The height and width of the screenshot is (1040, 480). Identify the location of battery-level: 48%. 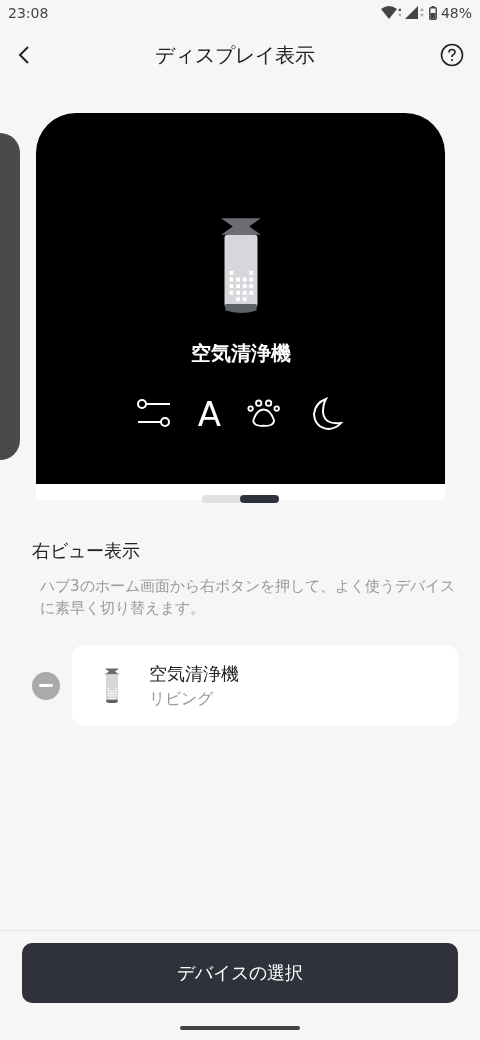
(456, 13).